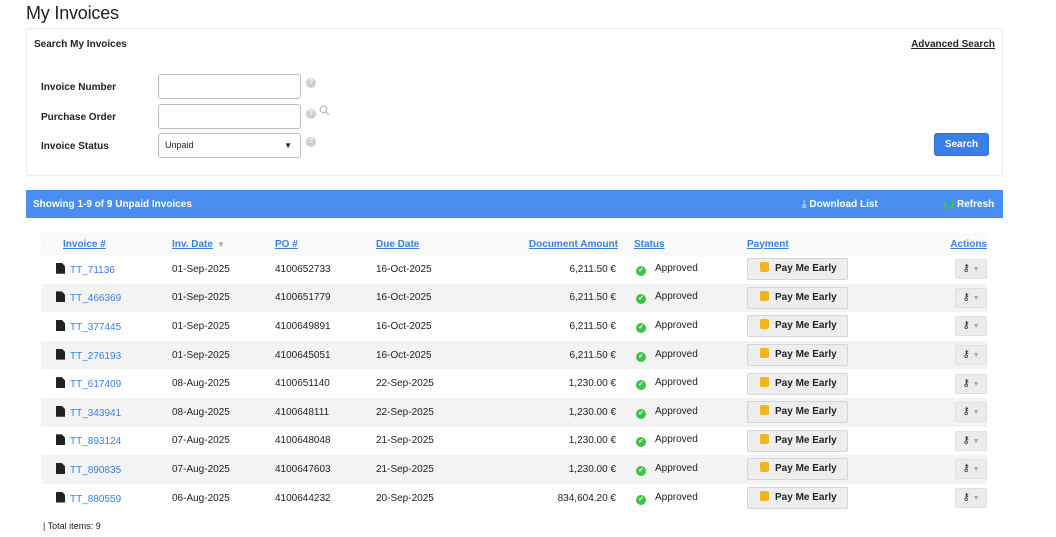 The height and width of the screenshot is (537, 1056). What do you see at coordinates (325, 244) in the screenshot?
I see `column-header-po: PO #` at bounding box center [325, 244].